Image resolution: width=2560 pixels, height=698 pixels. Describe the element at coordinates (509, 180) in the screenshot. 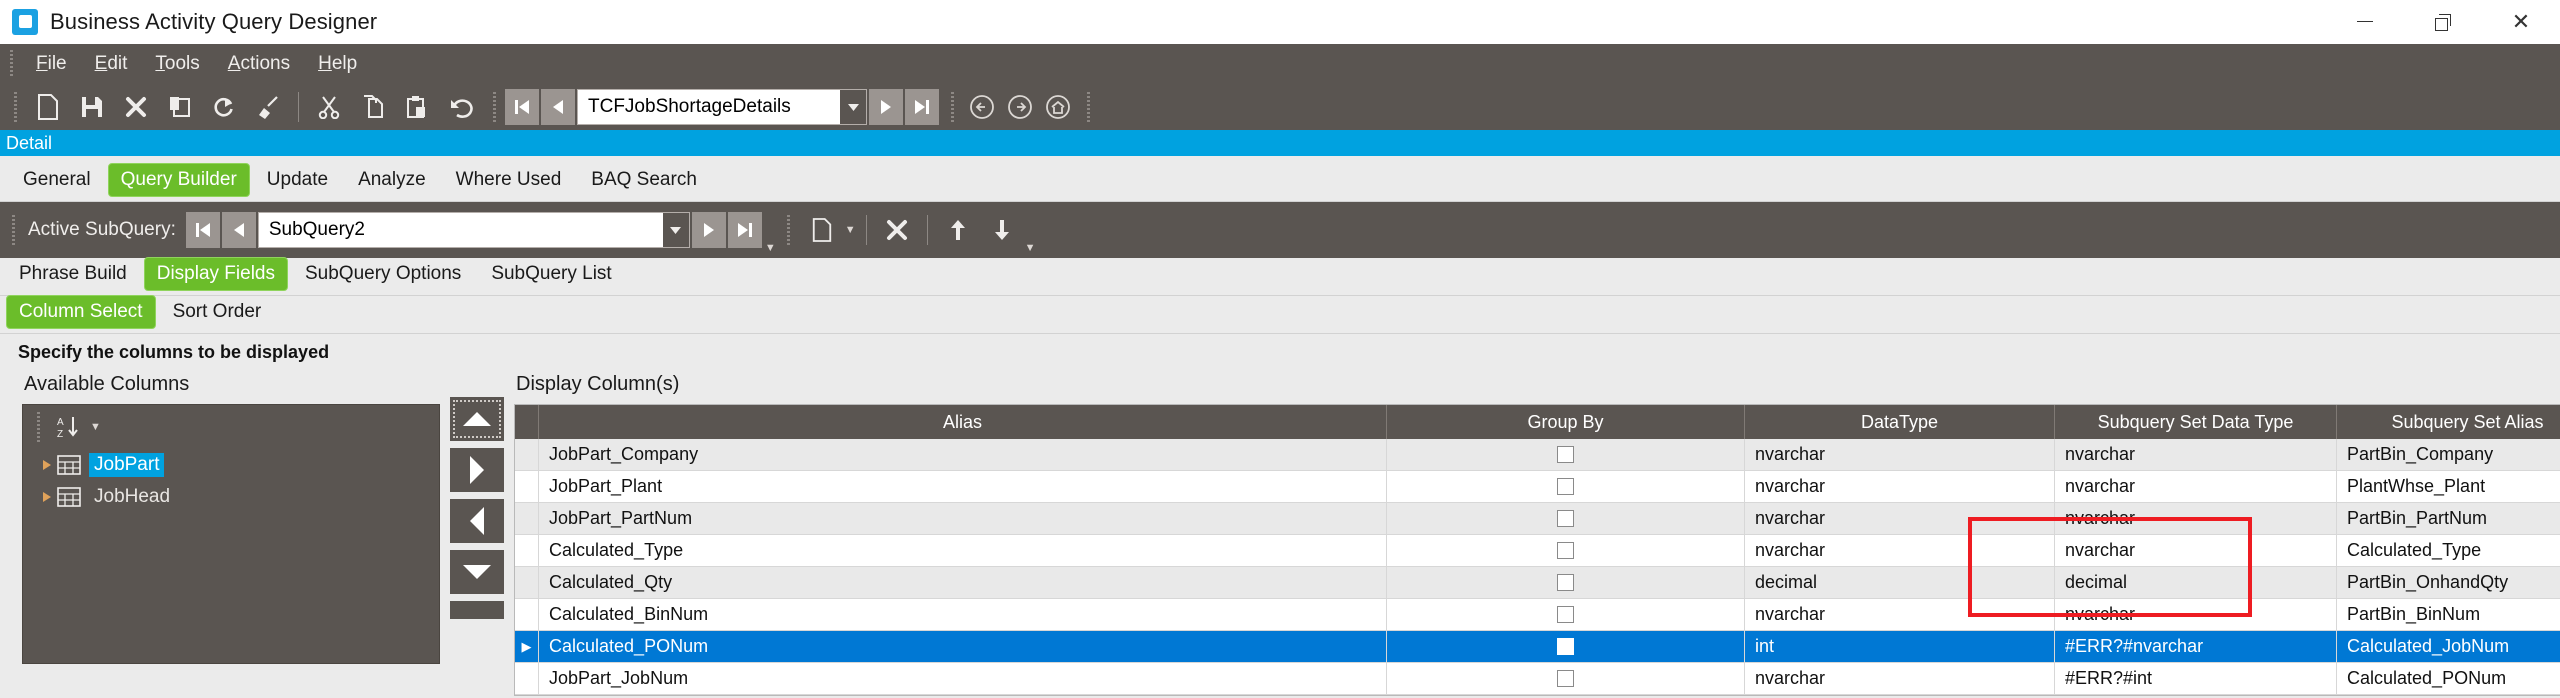

I see `tab-where-used: Where Used` at that location.